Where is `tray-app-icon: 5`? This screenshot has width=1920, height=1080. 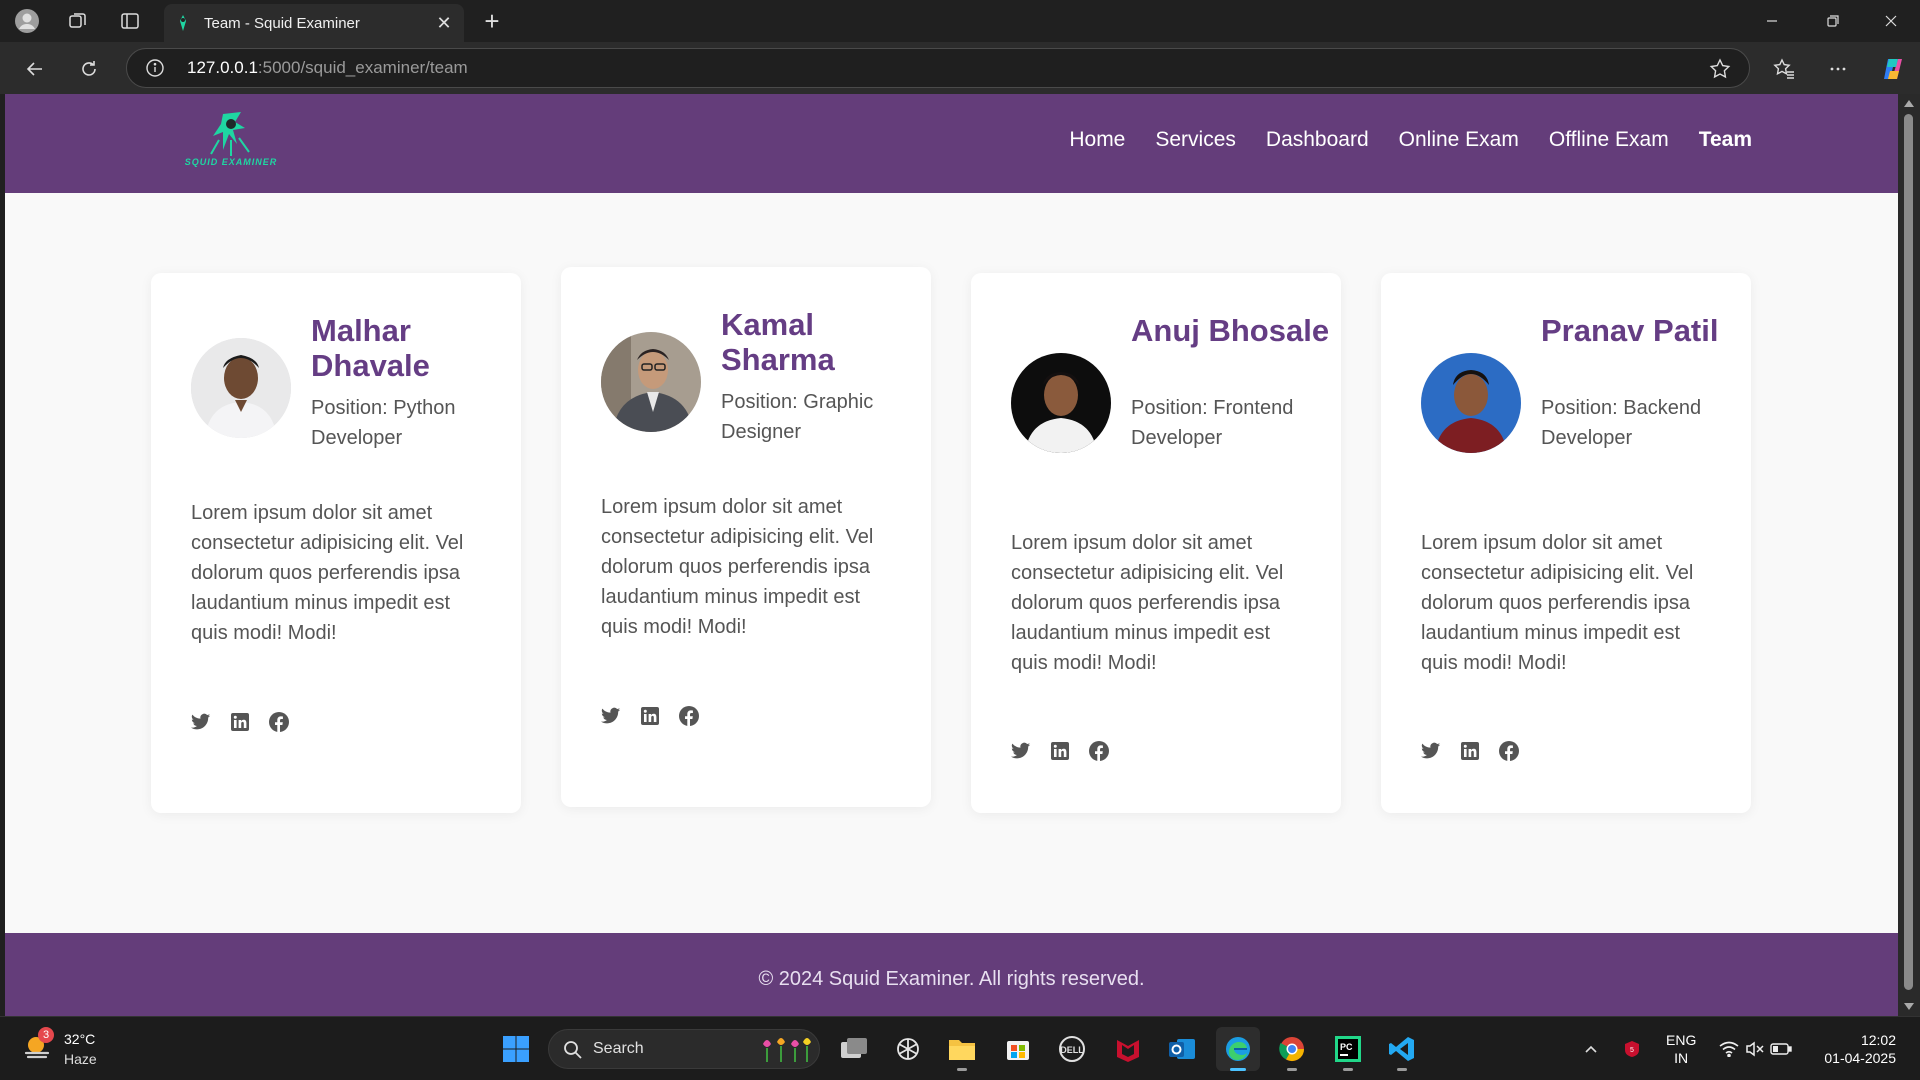 tray-app-icon: 5 is located at coordinates (1632, 1049).